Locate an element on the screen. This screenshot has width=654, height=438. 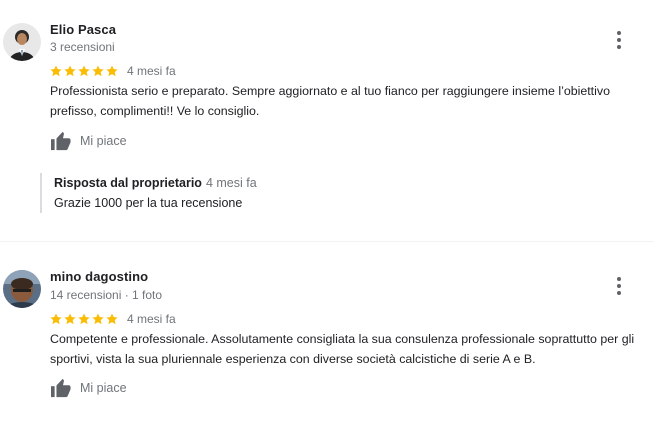
review-author-name: mino dagostino is located at coordinates (99, 276).